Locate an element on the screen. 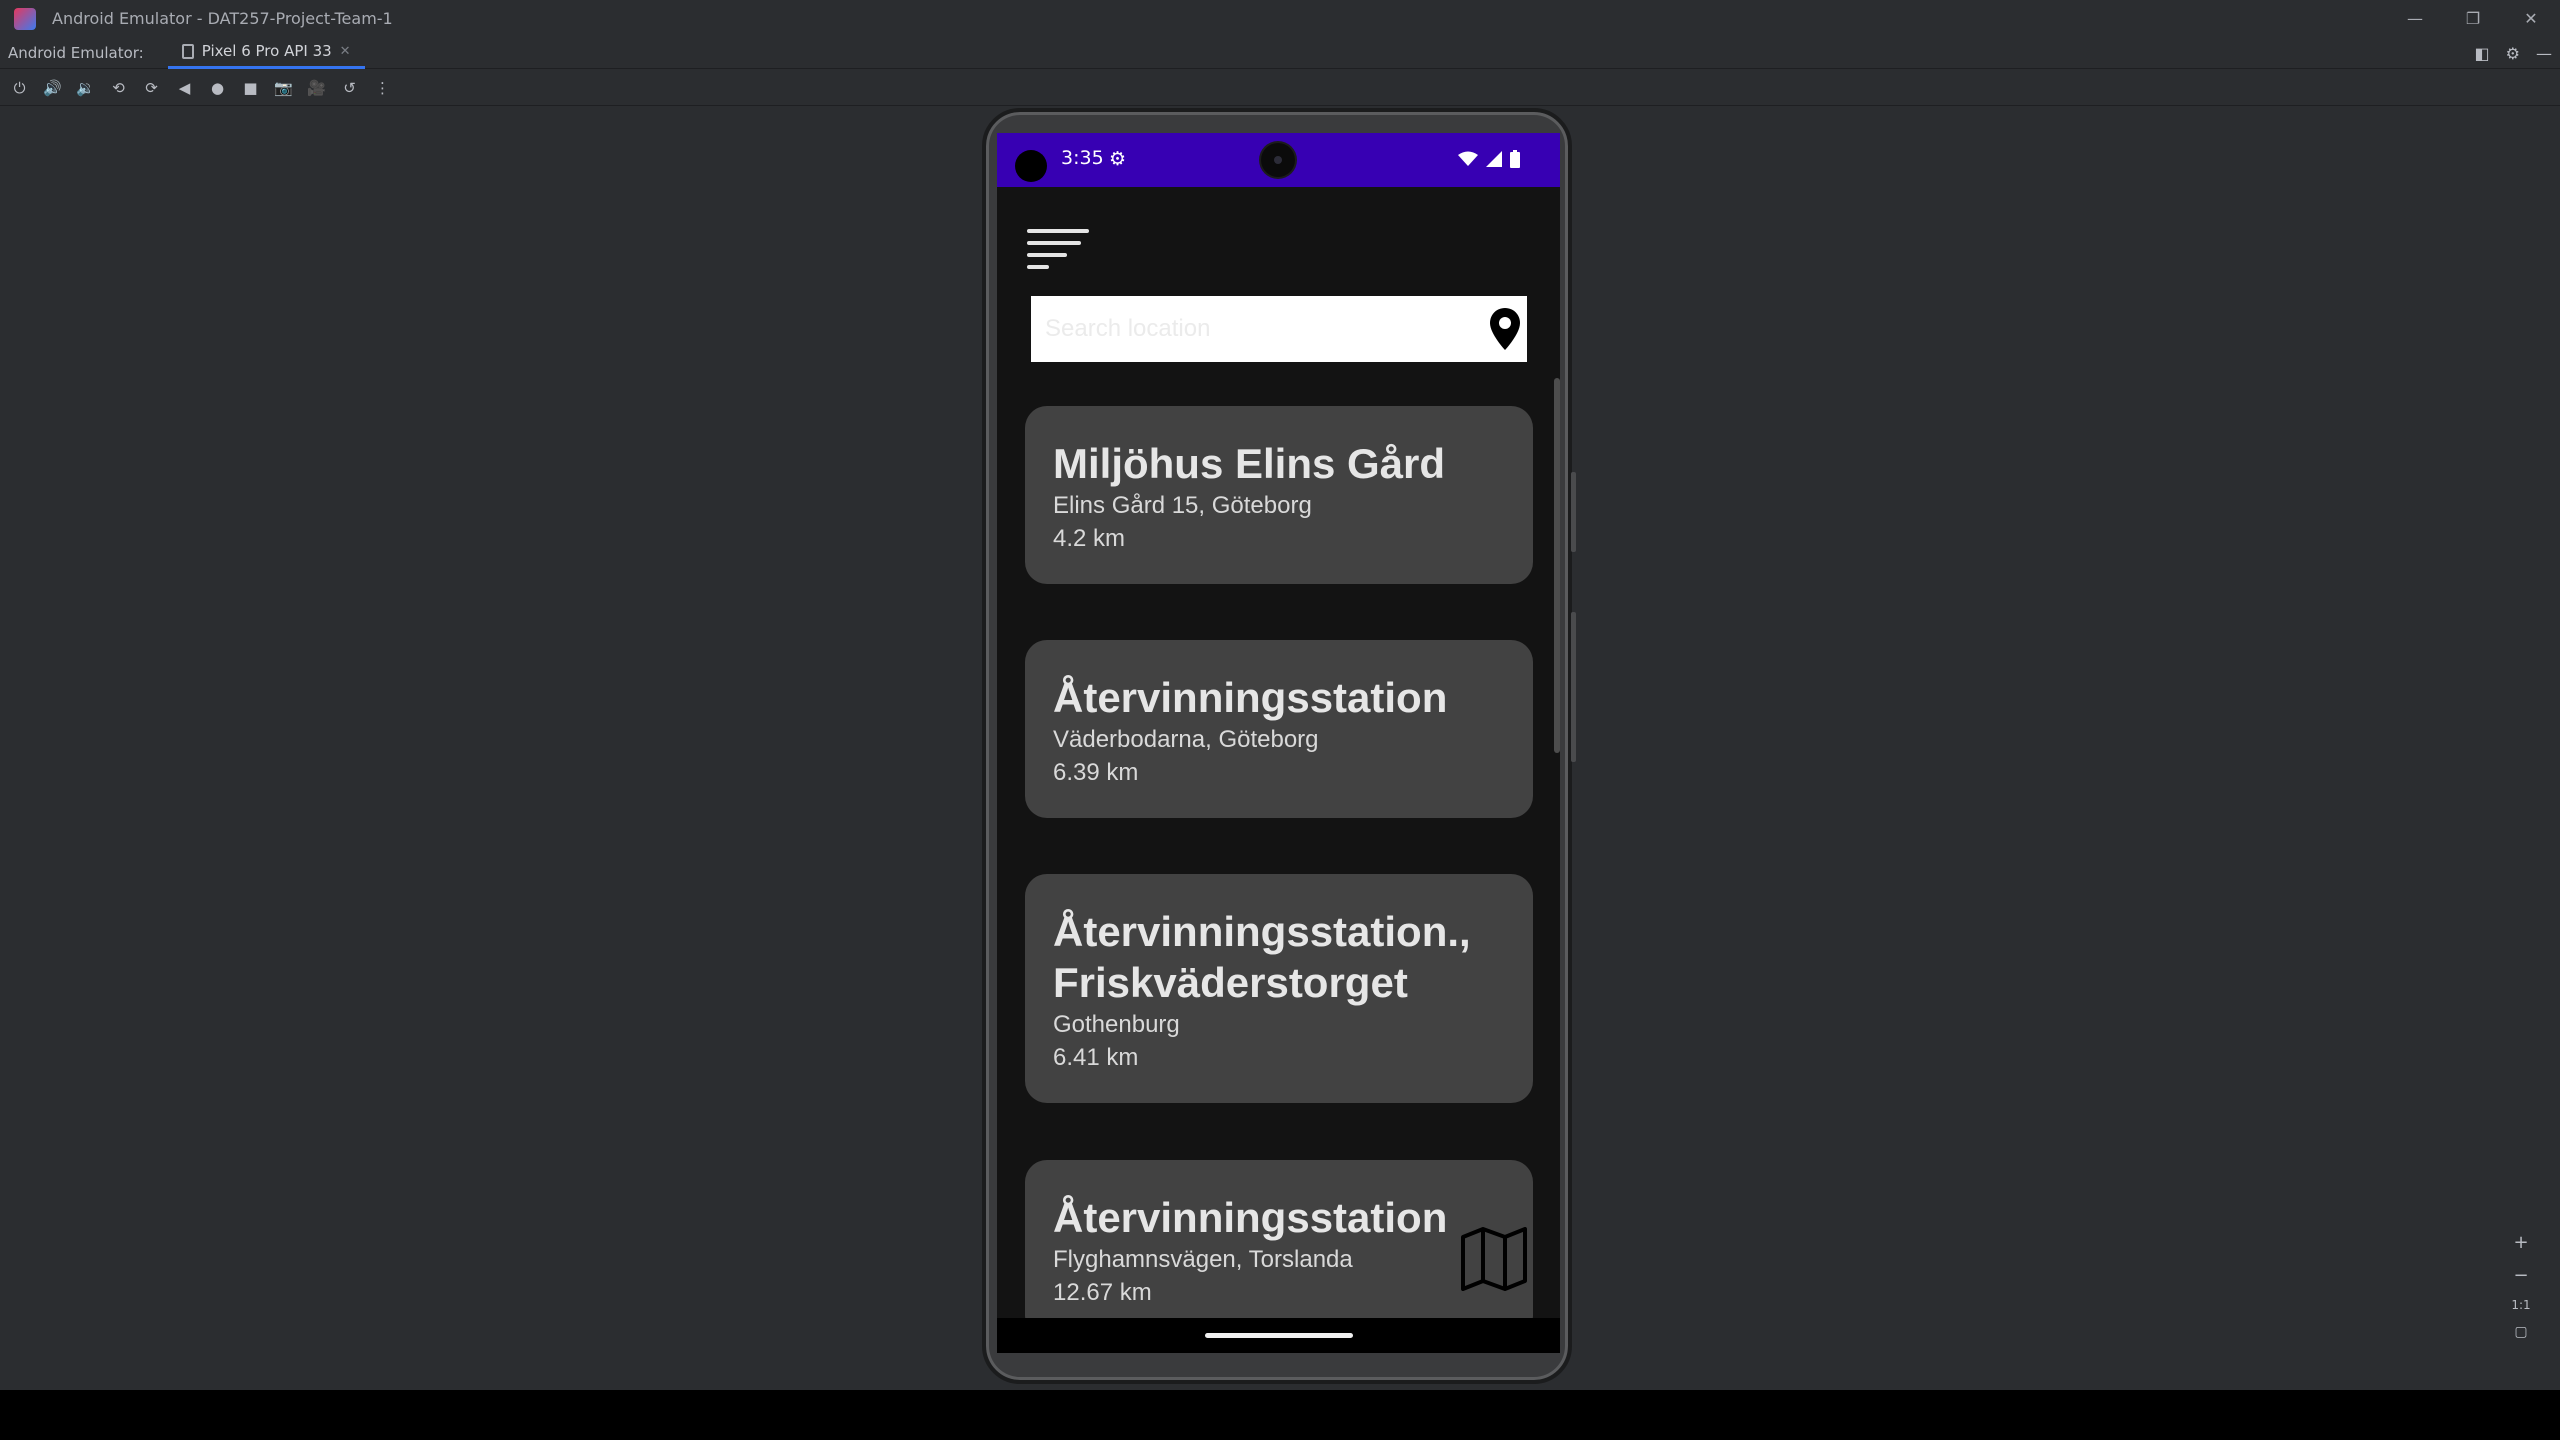  reset-icon: ↺ is located at coordinates (349, 87).